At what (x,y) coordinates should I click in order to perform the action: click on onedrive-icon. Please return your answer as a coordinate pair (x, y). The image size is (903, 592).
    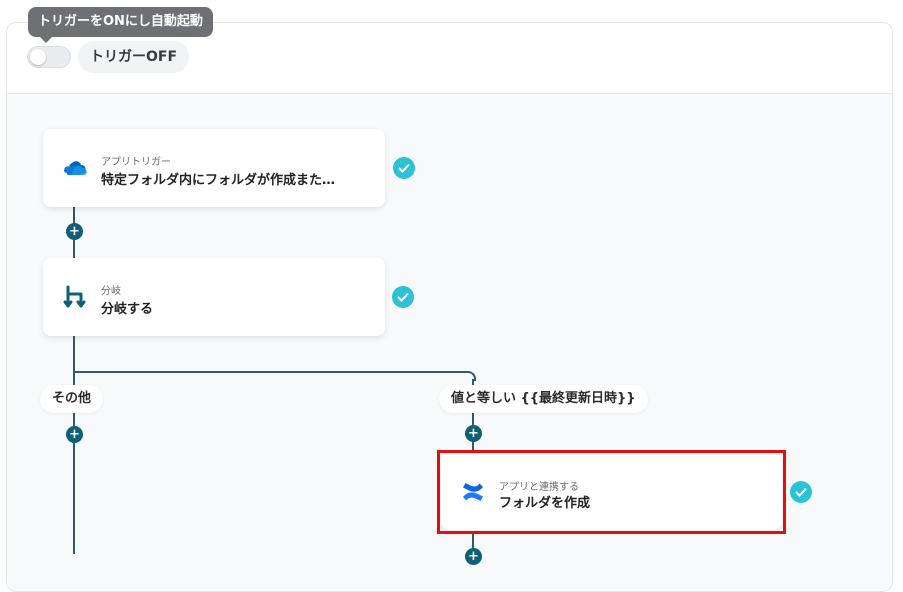
    Looking at the image, I should click on (75, 168).